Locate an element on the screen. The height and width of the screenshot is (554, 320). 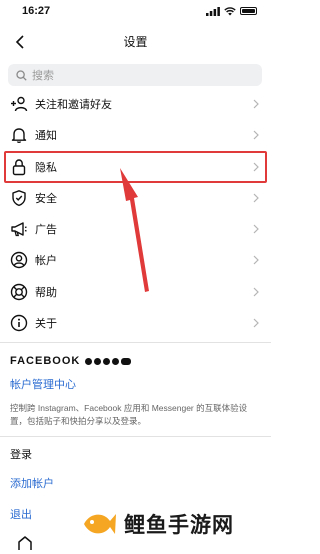
annotation-highlight-box is located at coordinates (135, 167).